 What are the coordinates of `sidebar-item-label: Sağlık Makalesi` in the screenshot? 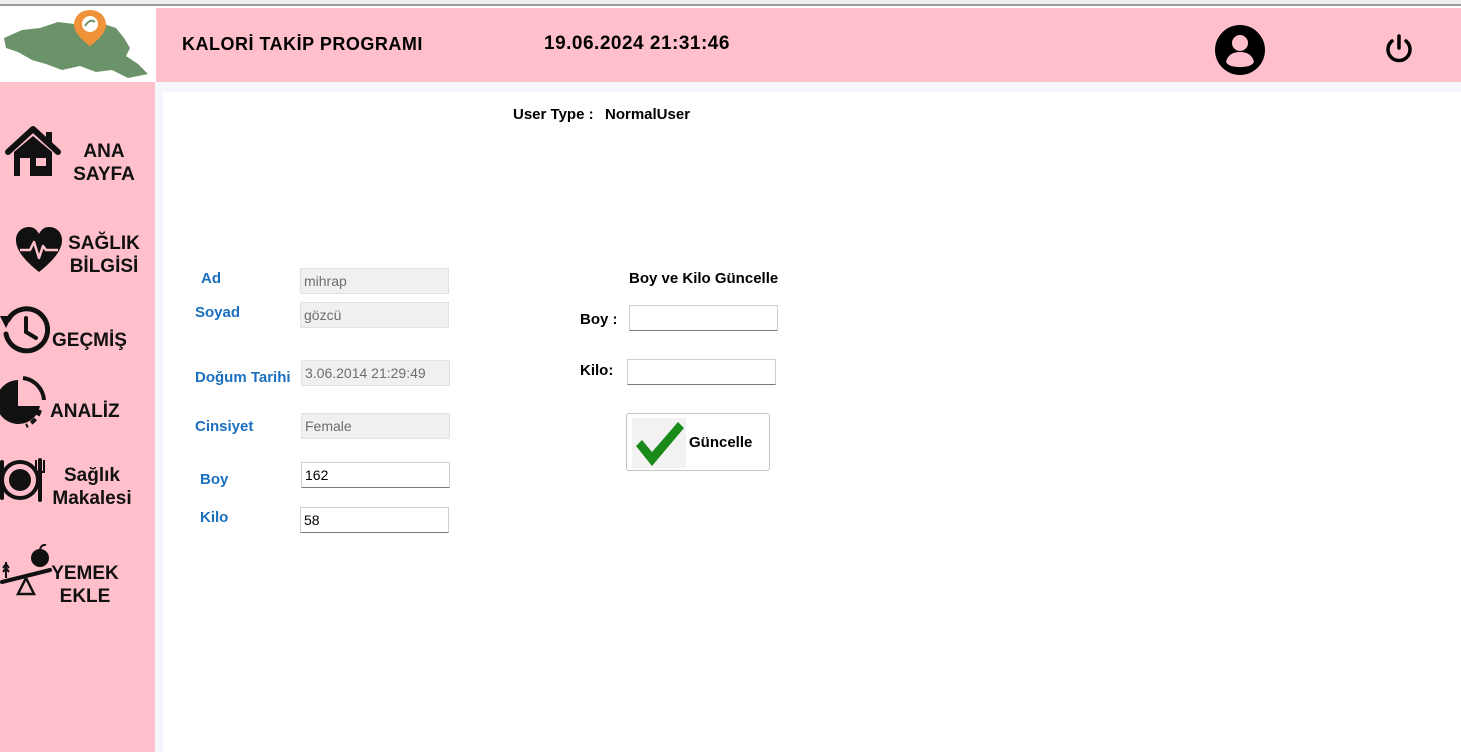 It's located at (92, 487).